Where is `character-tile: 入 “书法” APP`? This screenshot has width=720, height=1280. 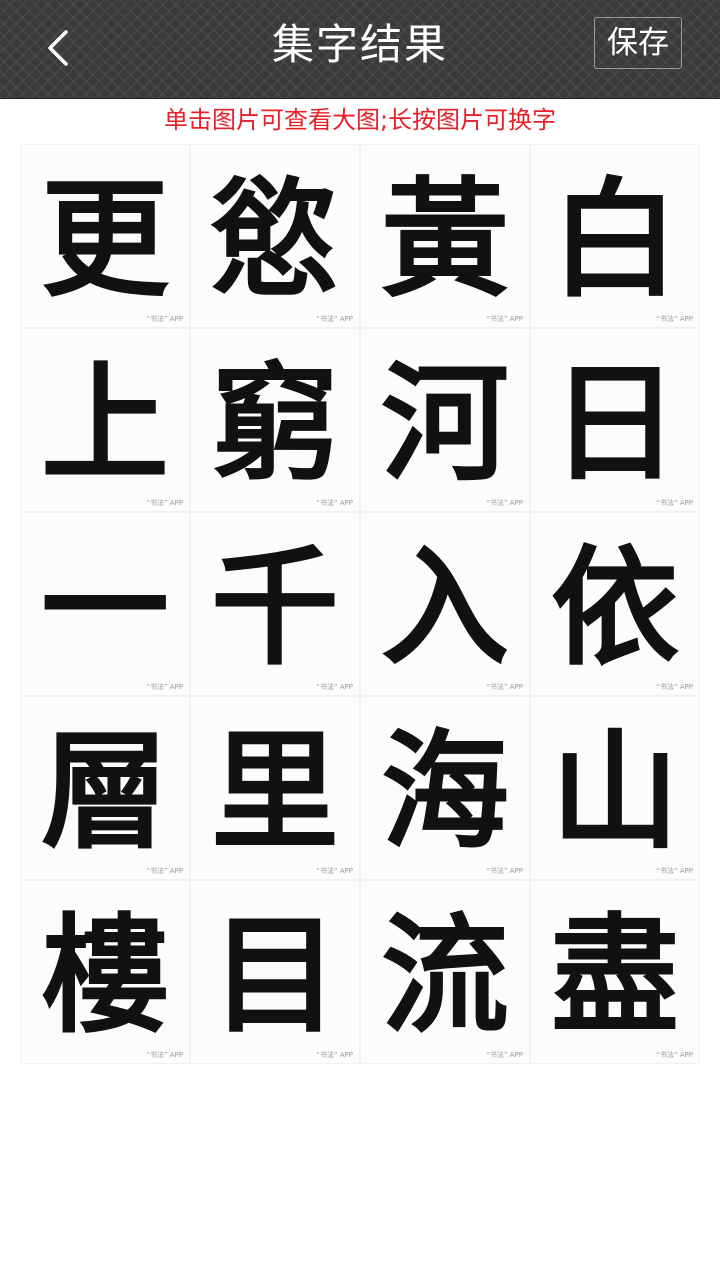
character-tile: 入 “书法” APP is located at coordinates (445, 604).